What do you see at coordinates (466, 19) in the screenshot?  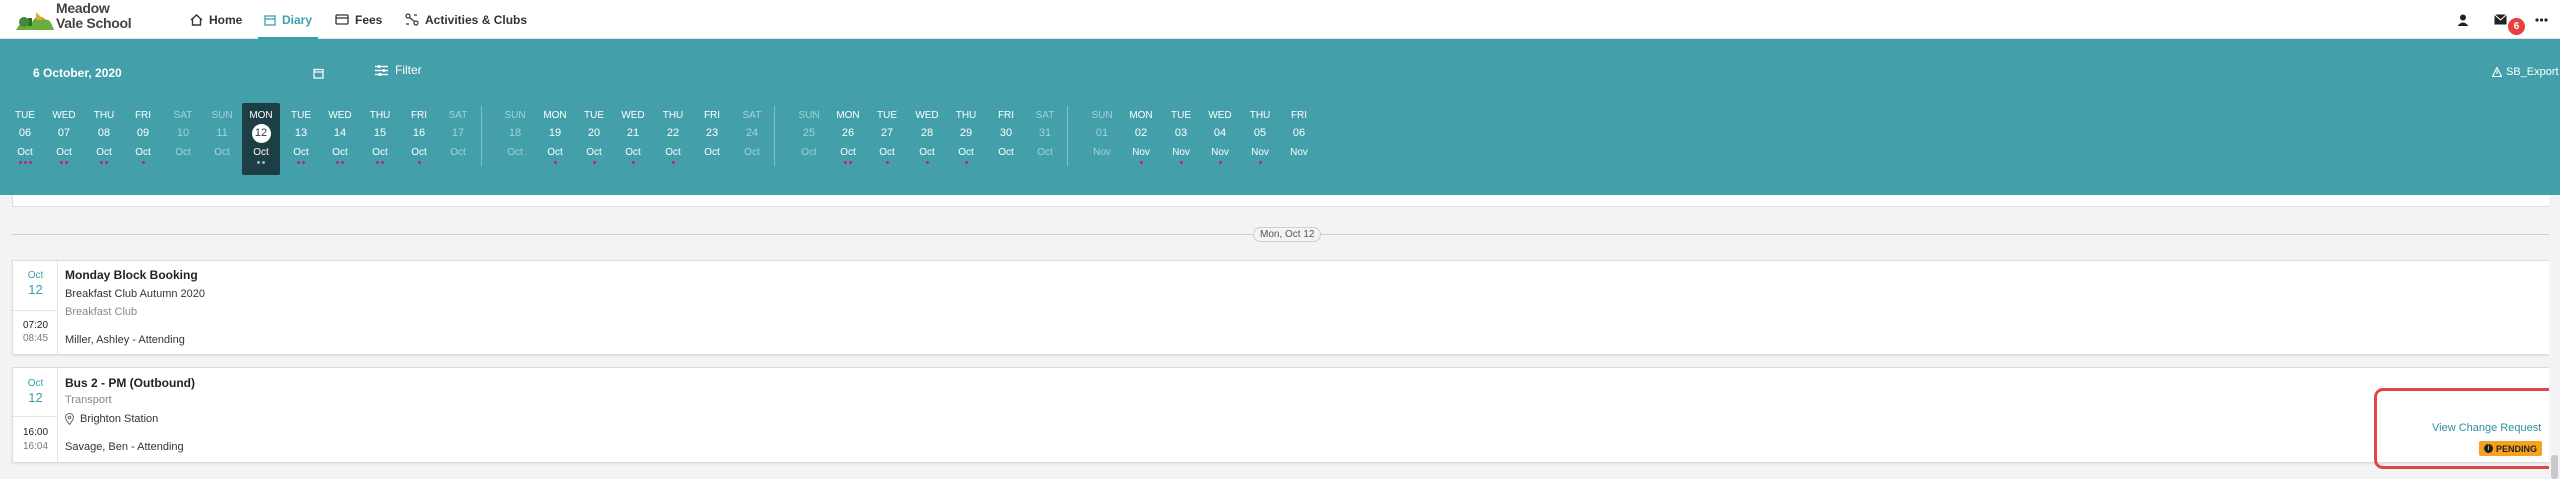 I see `nav-activities: Activities & Clubs` at bounding box center [466, 19].